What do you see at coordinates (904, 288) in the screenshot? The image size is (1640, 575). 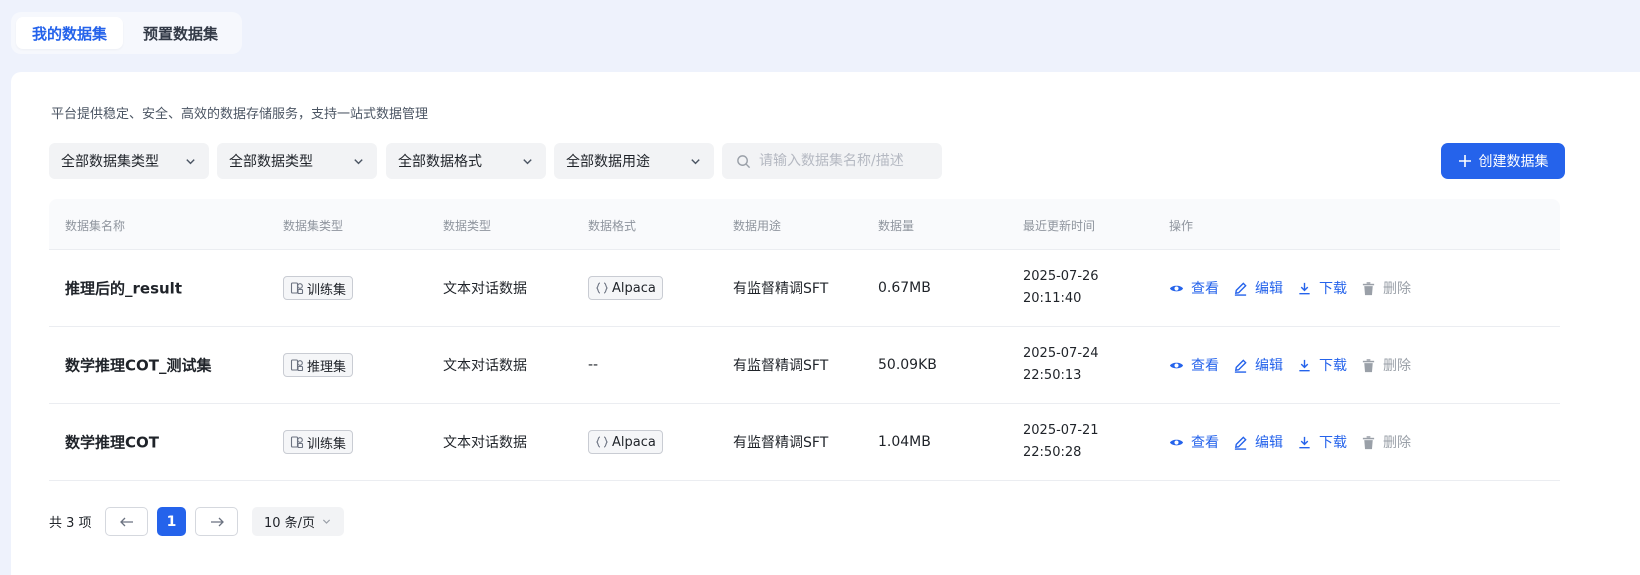 I see `size-cell: 0.67MB` at bounding box center [904, 288].